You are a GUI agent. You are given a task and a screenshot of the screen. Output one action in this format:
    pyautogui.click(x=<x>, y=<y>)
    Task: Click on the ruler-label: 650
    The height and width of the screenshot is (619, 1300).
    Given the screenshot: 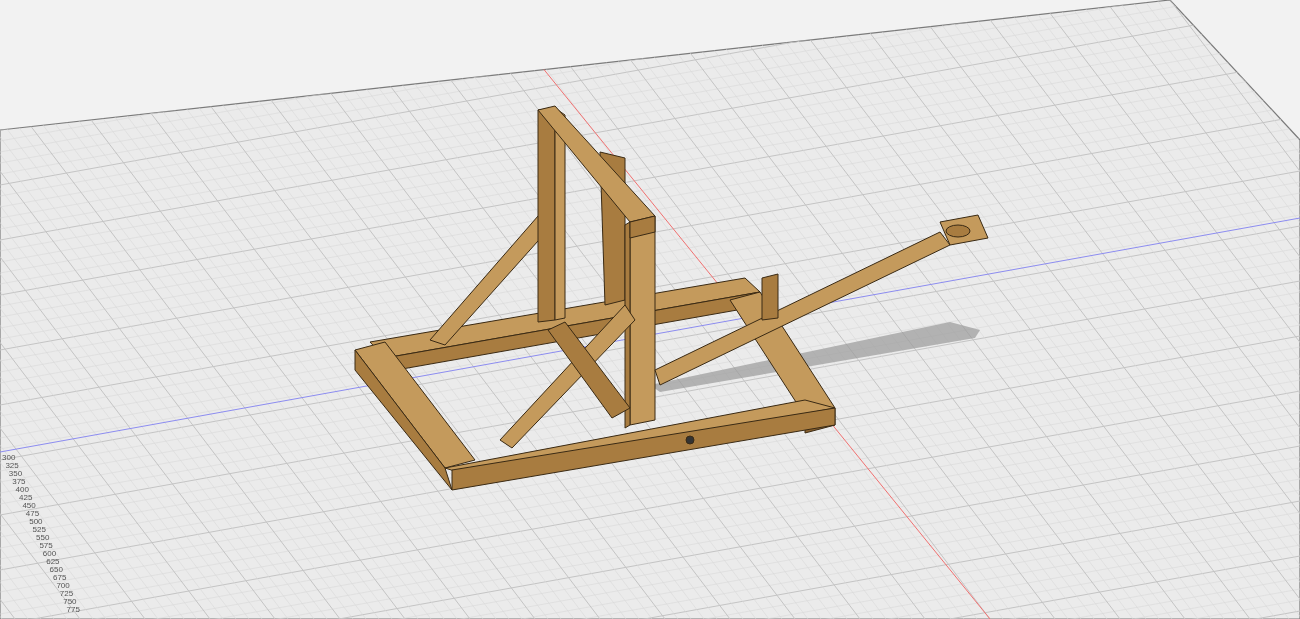 What is the action you would take?
    pyautogui.click(x=56, y=569)
    